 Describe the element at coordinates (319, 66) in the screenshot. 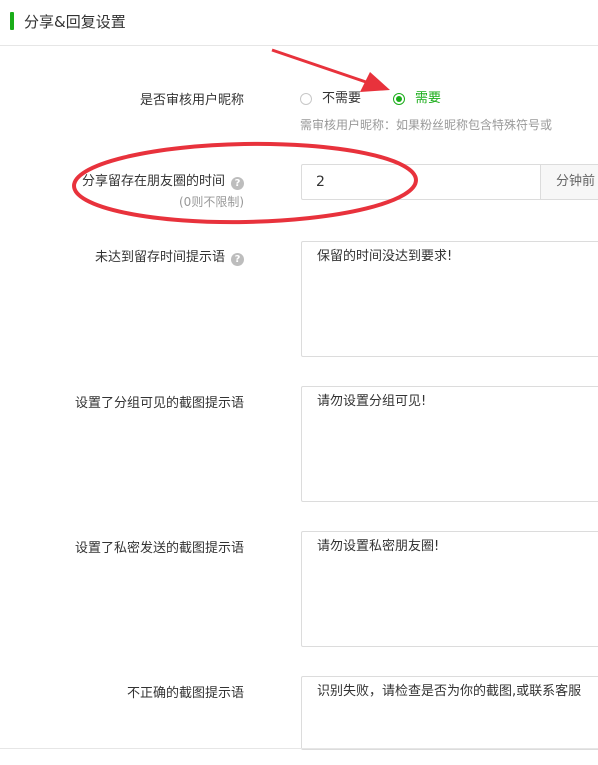

I see `annotation-arrow-line` at that location.